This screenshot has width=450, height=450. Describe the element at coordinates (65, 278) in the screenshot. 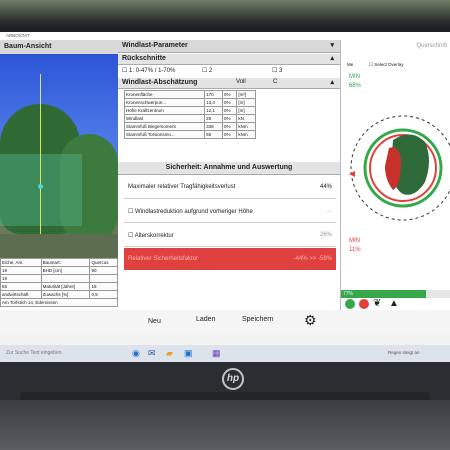

I see `details-cell` at that location.